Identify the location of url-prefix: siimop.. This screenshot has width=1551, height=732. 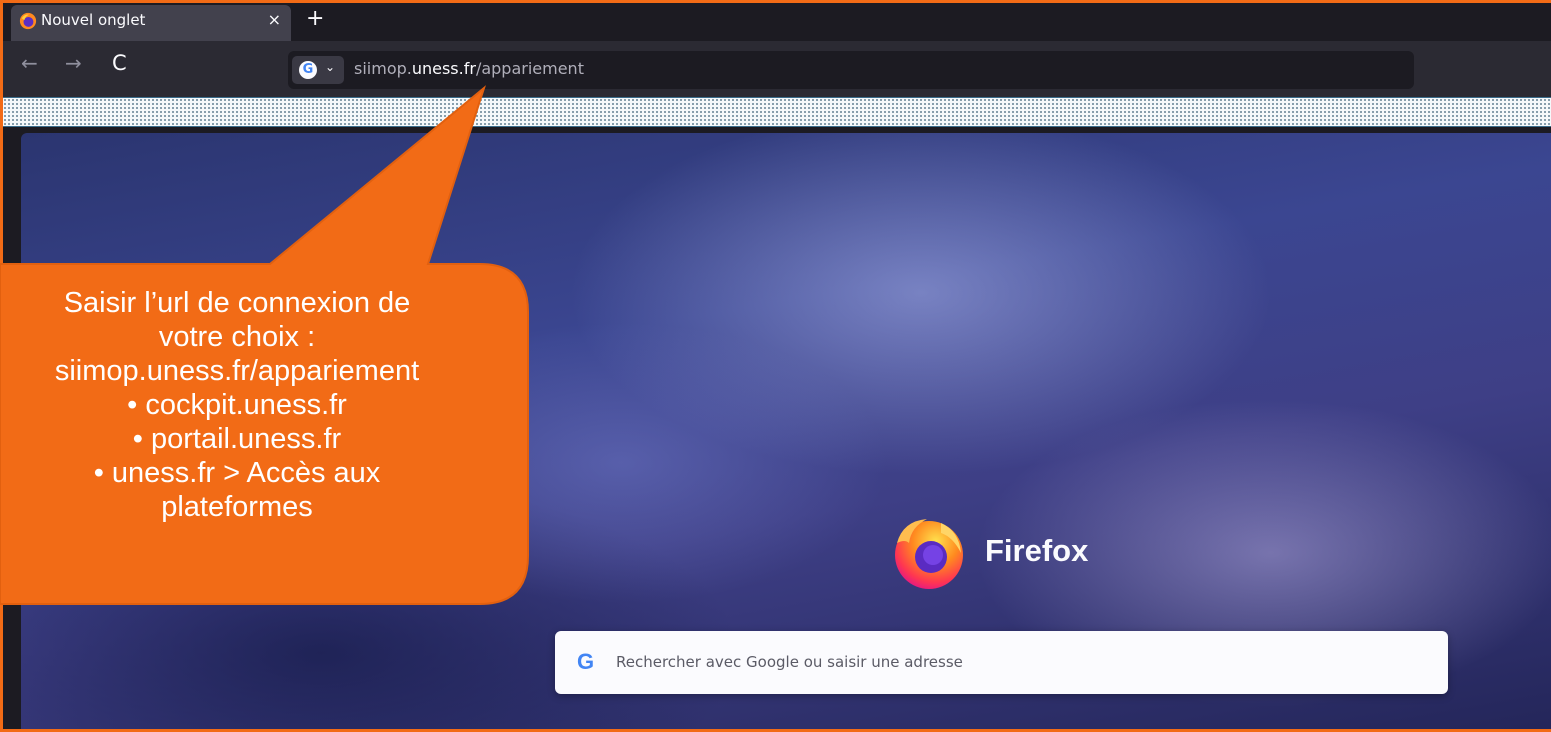
(383, 68).